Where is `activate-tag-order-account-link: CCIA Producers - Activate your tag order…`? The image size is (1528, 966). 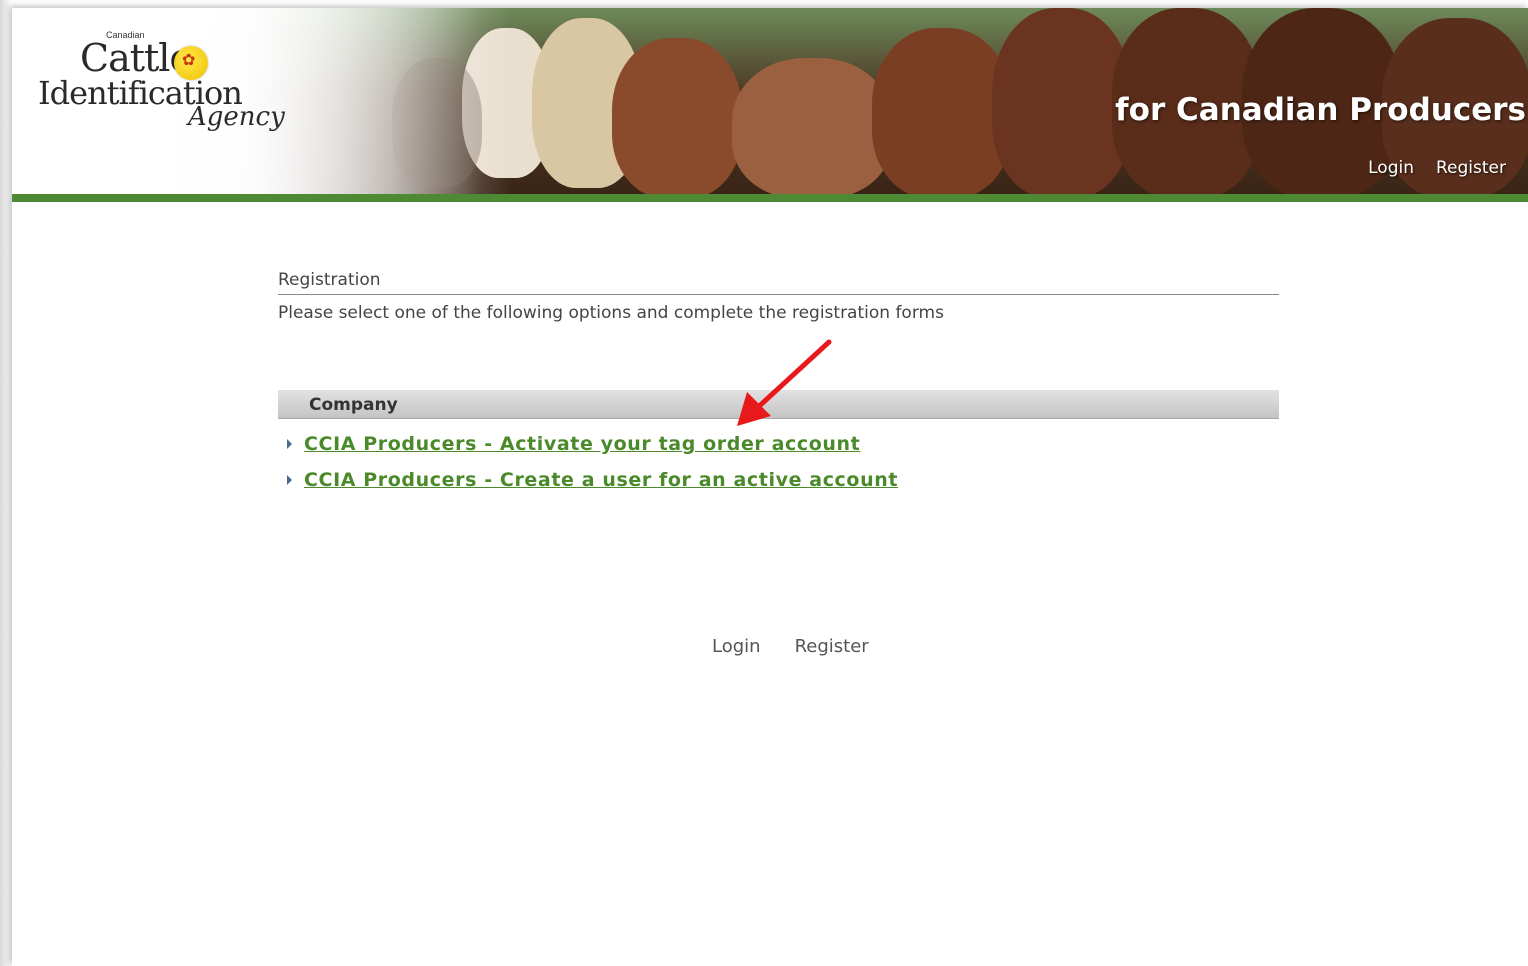
activate-tag-order-account-link: CCIA Producers - Activate your tag order… is located at coordinates (582, 444).